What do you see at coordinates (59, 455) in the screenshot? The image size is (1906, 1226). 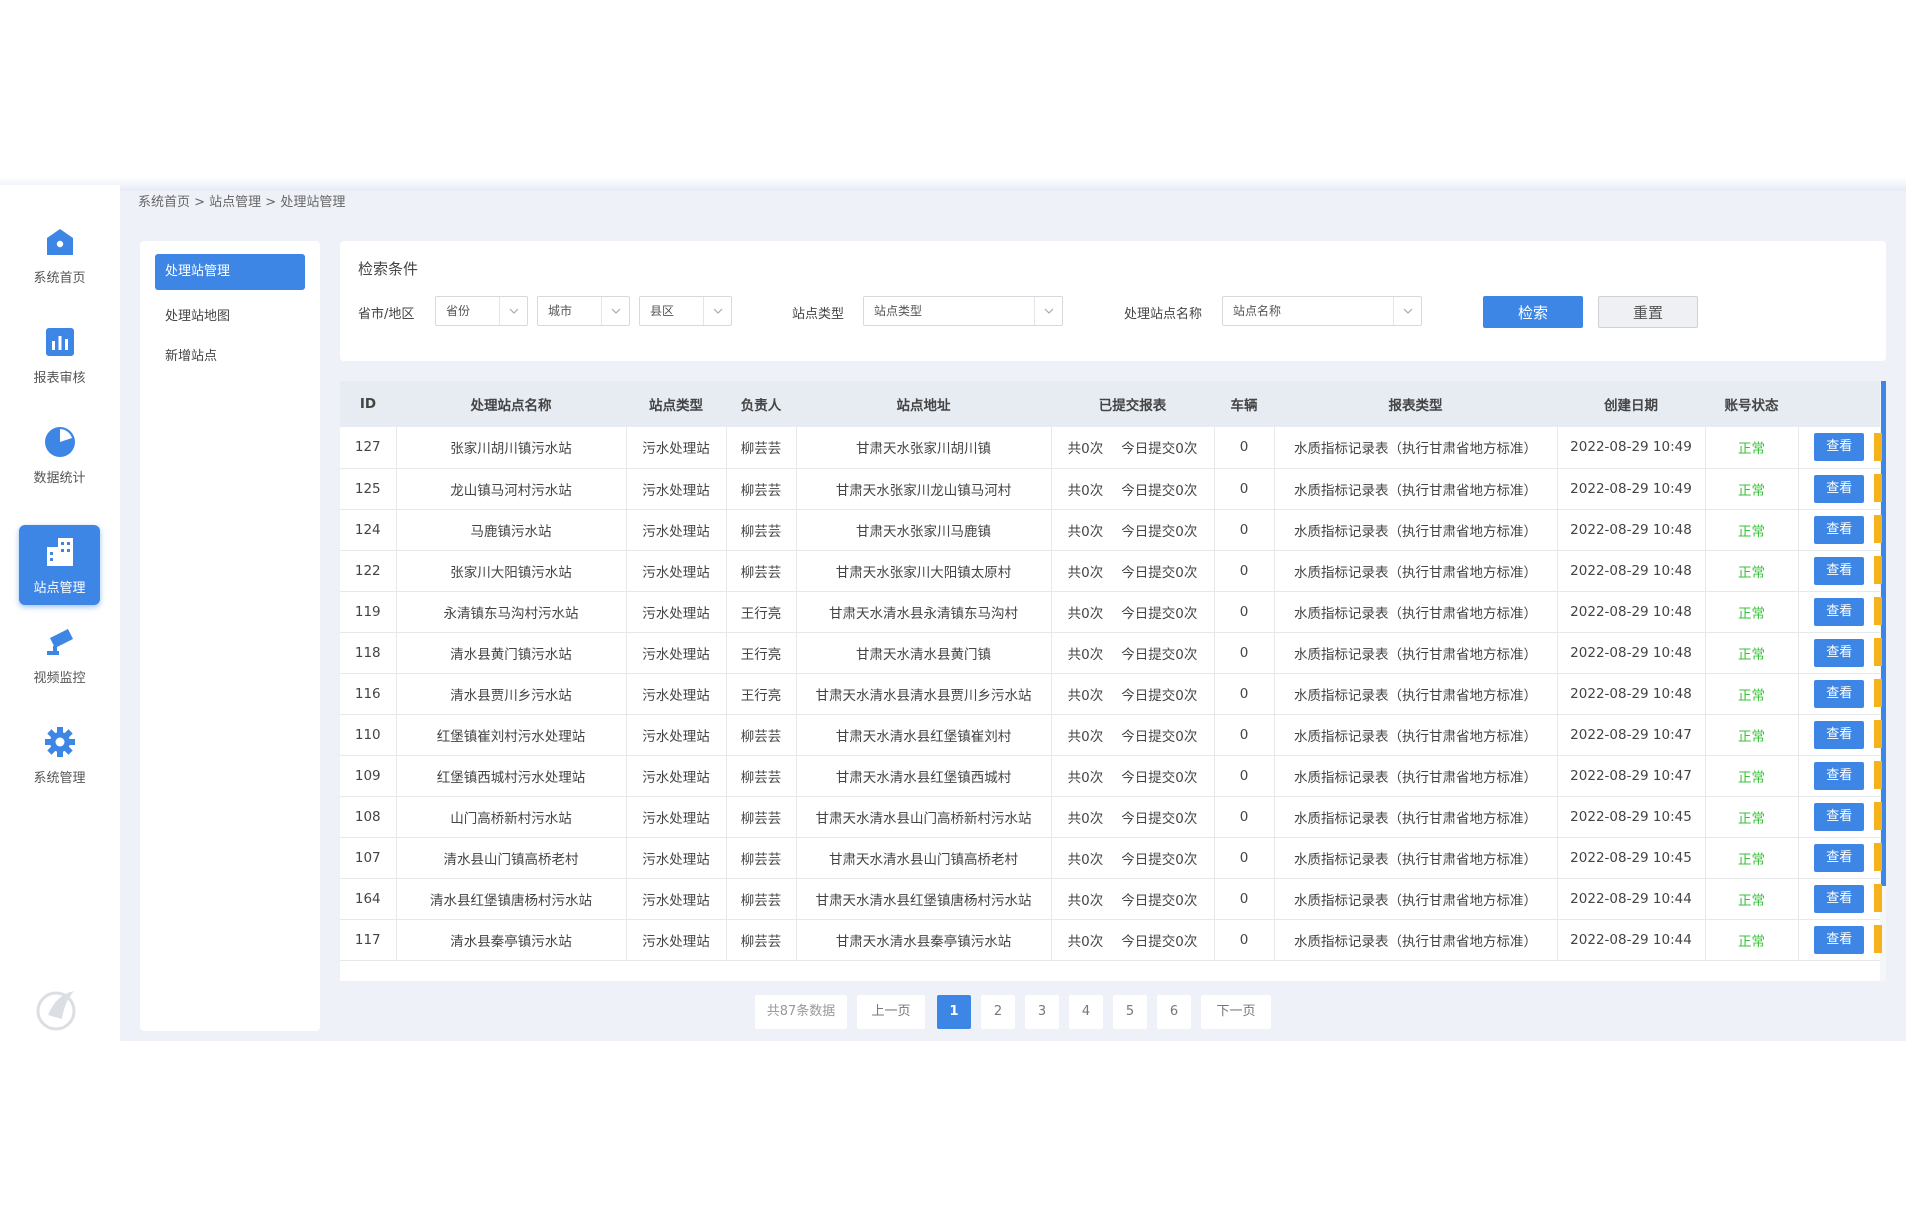 I see `nav-item-statistics: 数据统计` at bounding box center [59, 455].